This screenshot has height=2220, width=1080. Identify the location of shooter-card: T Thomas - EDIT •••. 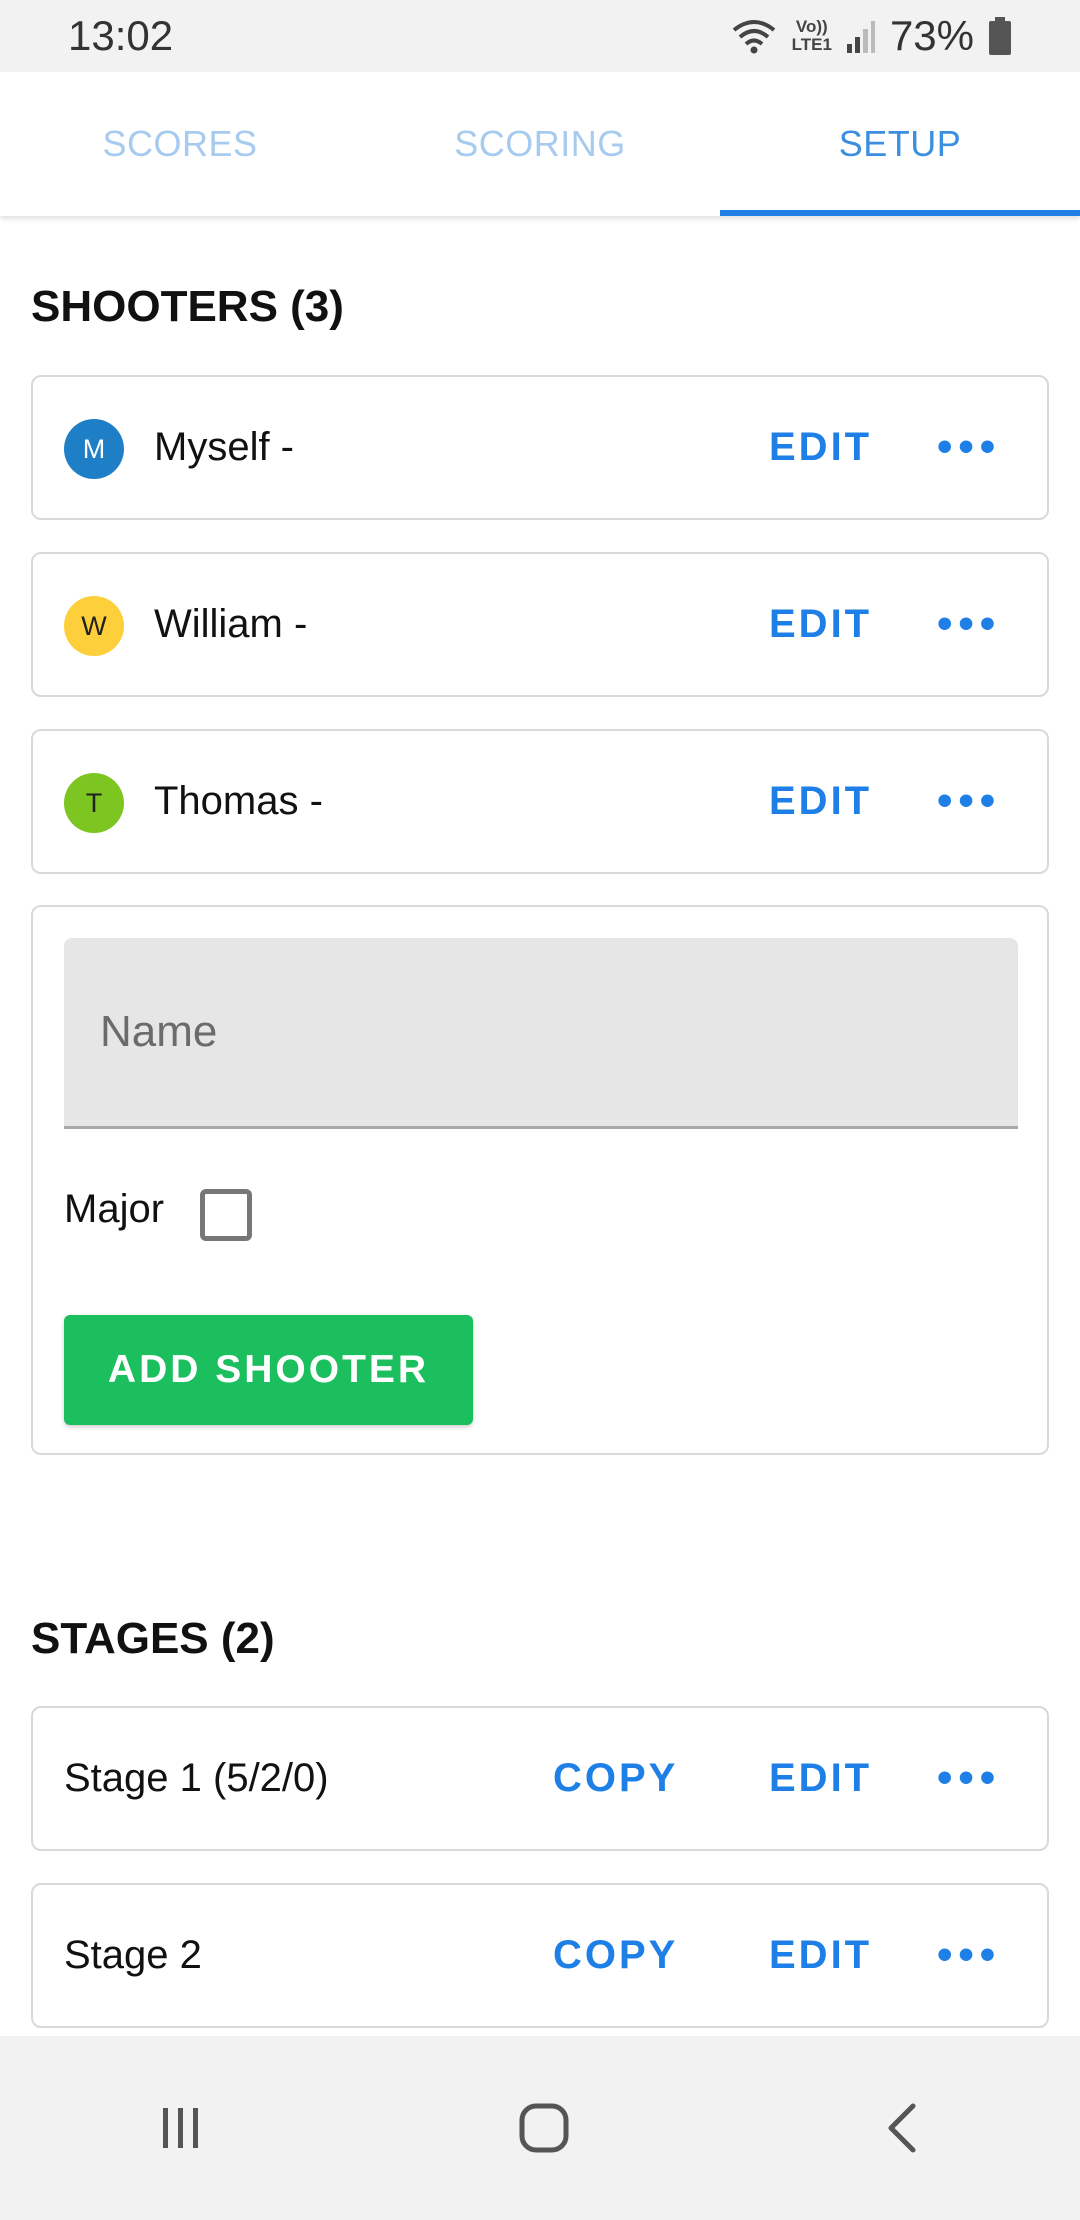
(540, 801).